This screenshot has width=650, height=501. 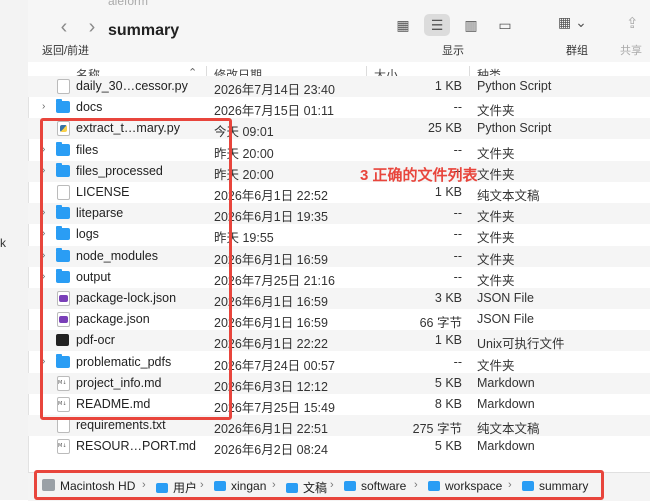 I want to click on file-date: 2026年7月25日 15:49, so click(x=274, y=408).